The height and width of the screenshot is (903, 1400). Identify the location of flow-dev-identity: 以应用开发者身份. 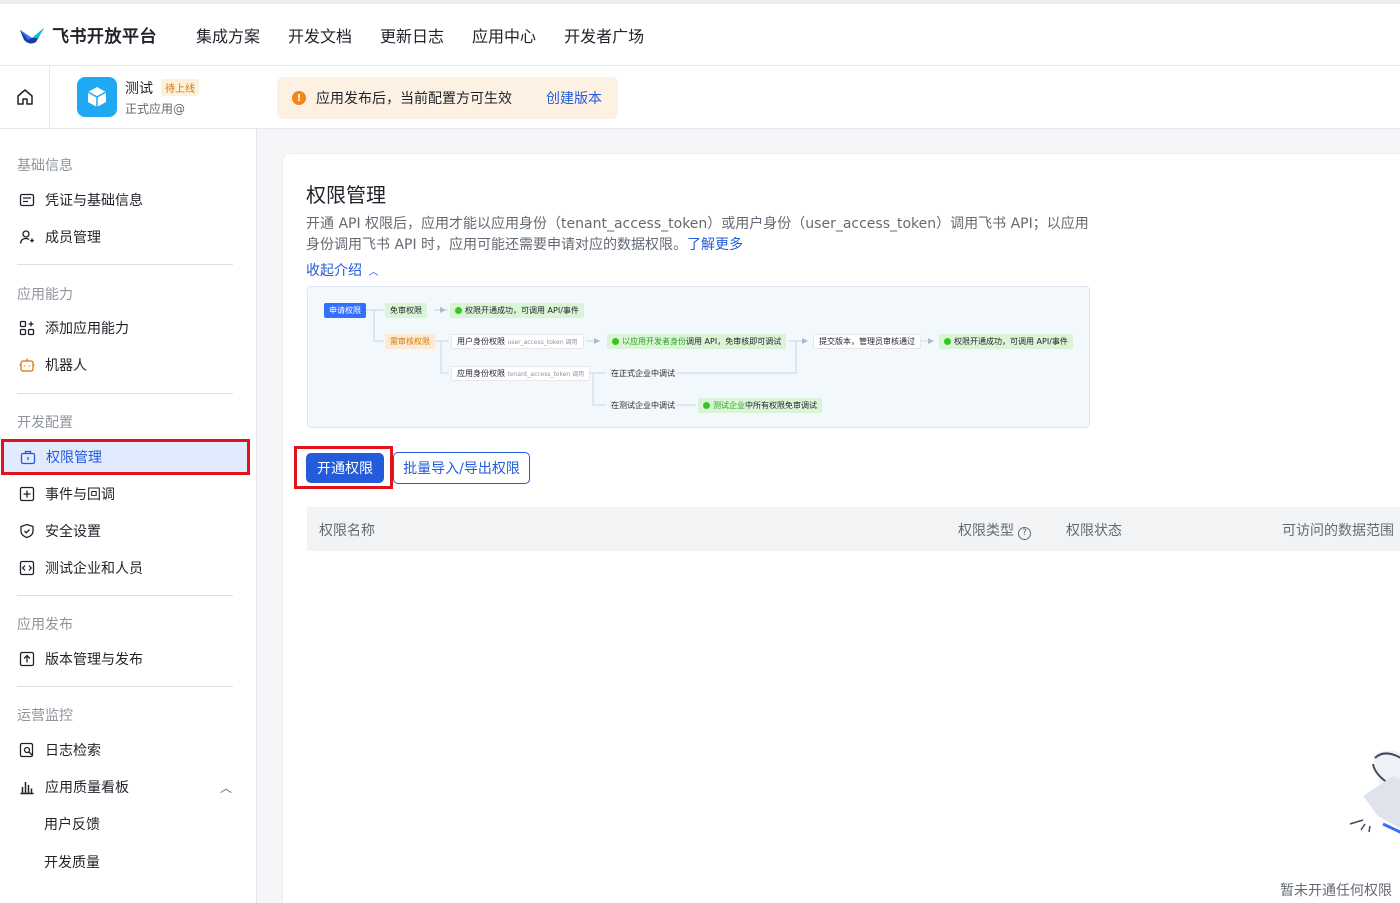
(654, 341).